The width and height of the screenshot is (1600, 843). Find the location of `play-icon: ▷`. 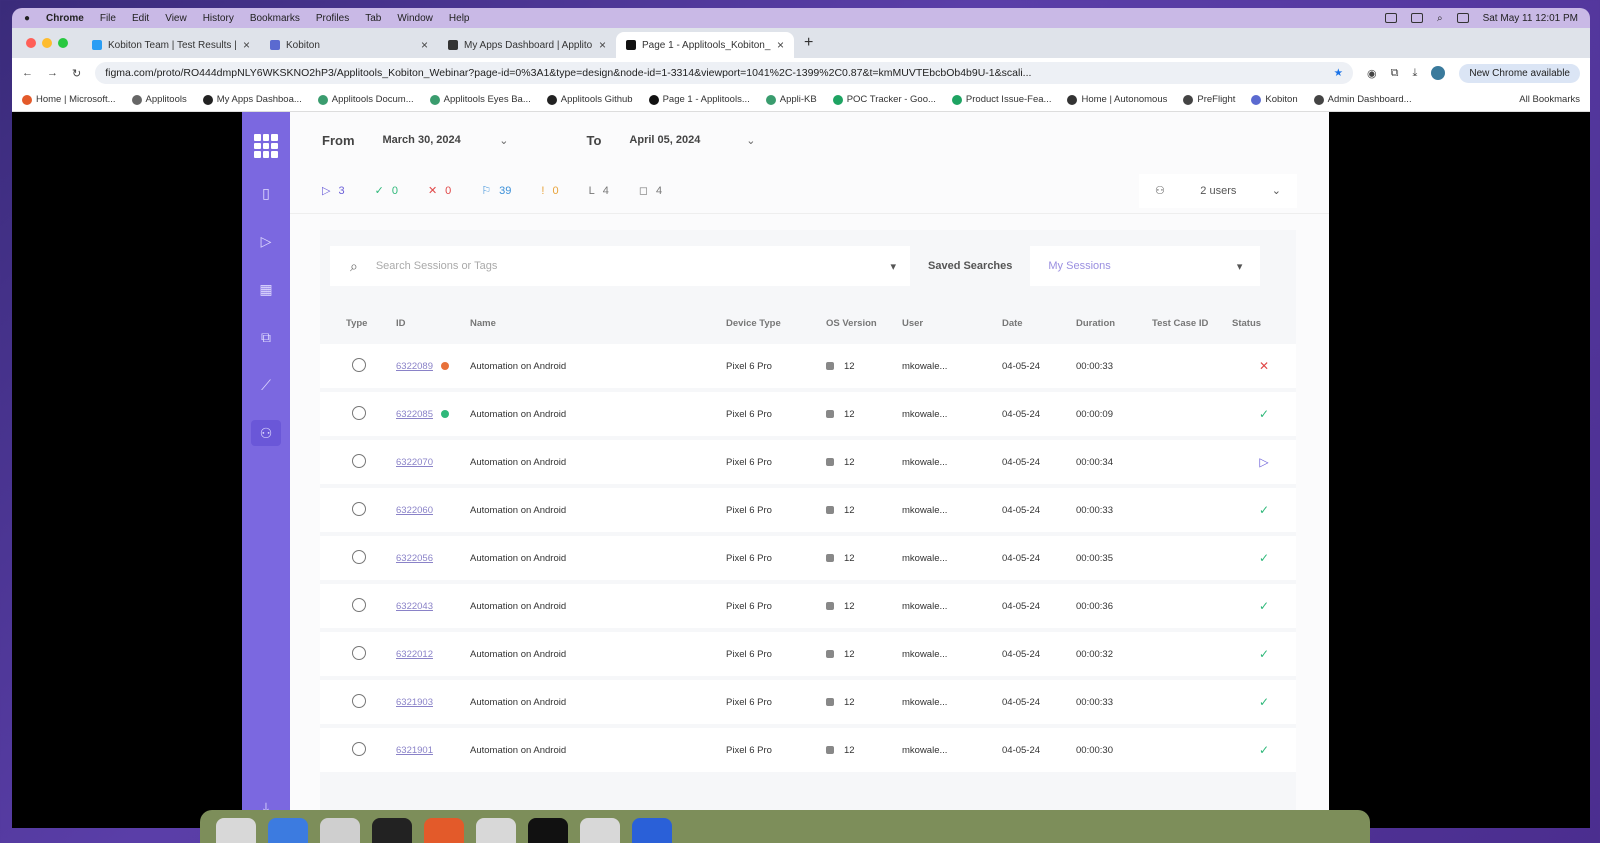

play-icon: ▷ is located at coordinates (266, 241).